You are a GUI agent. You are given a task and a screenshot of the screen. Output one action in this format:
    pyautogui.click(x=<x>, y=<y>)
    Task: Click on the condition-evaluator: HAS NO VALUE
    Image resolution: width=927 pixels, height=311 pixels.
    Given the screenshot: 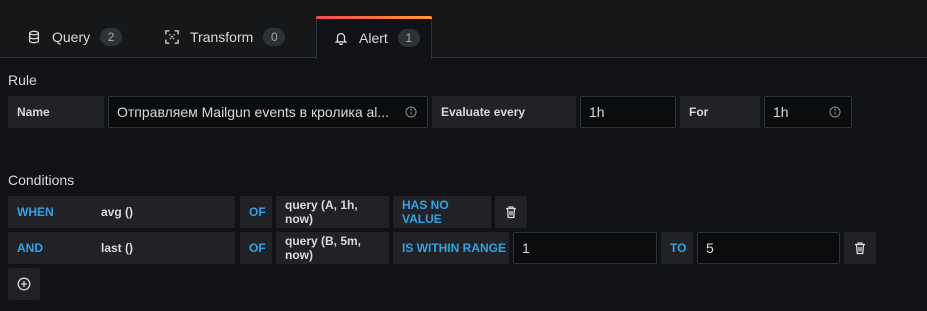 What is the action you would take?
    pyautogui.click(x=442, y=212)
    